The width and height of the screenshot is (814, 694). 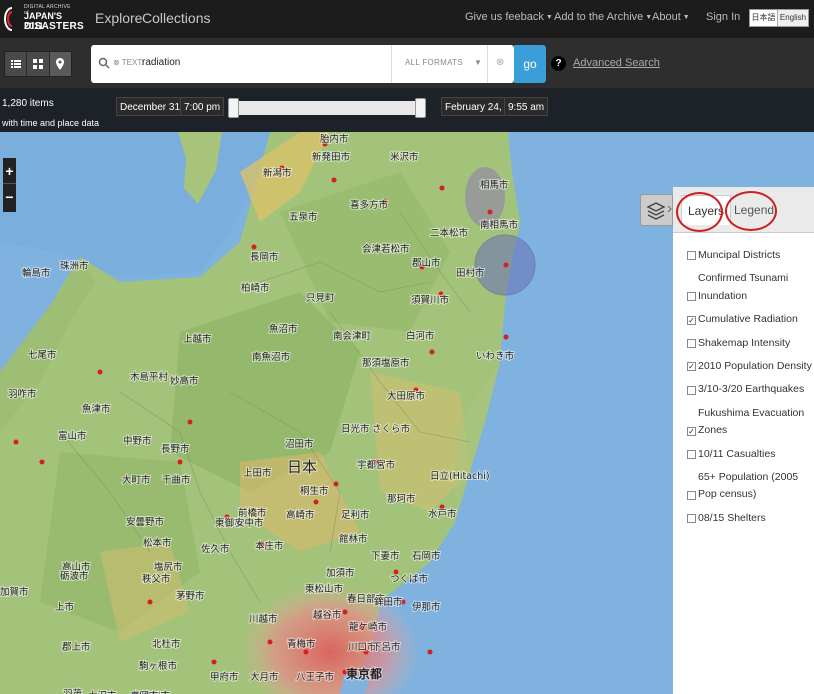 What do you see at coordinates (699, 212) in the screenshot?
I see `annotation-circle-layers` at bounding box center [699, 212].